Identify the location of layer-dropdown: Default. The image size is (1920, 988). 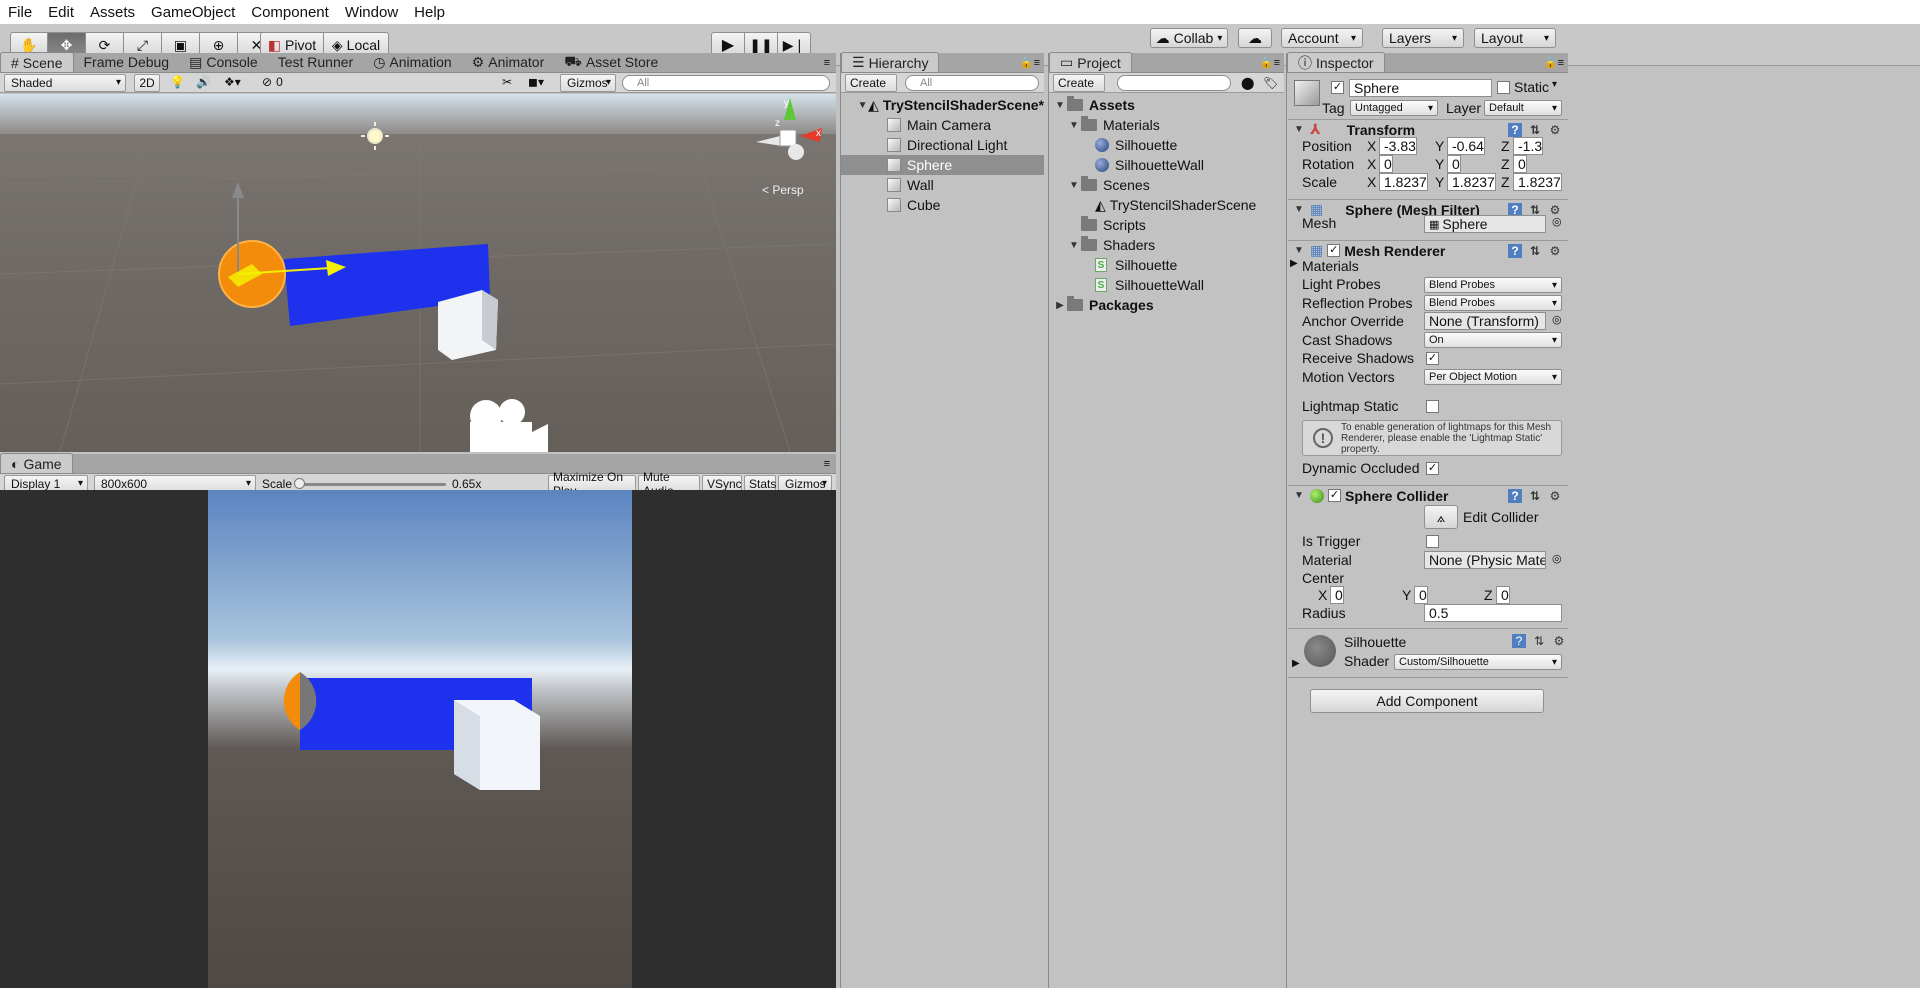
(1523, 108).